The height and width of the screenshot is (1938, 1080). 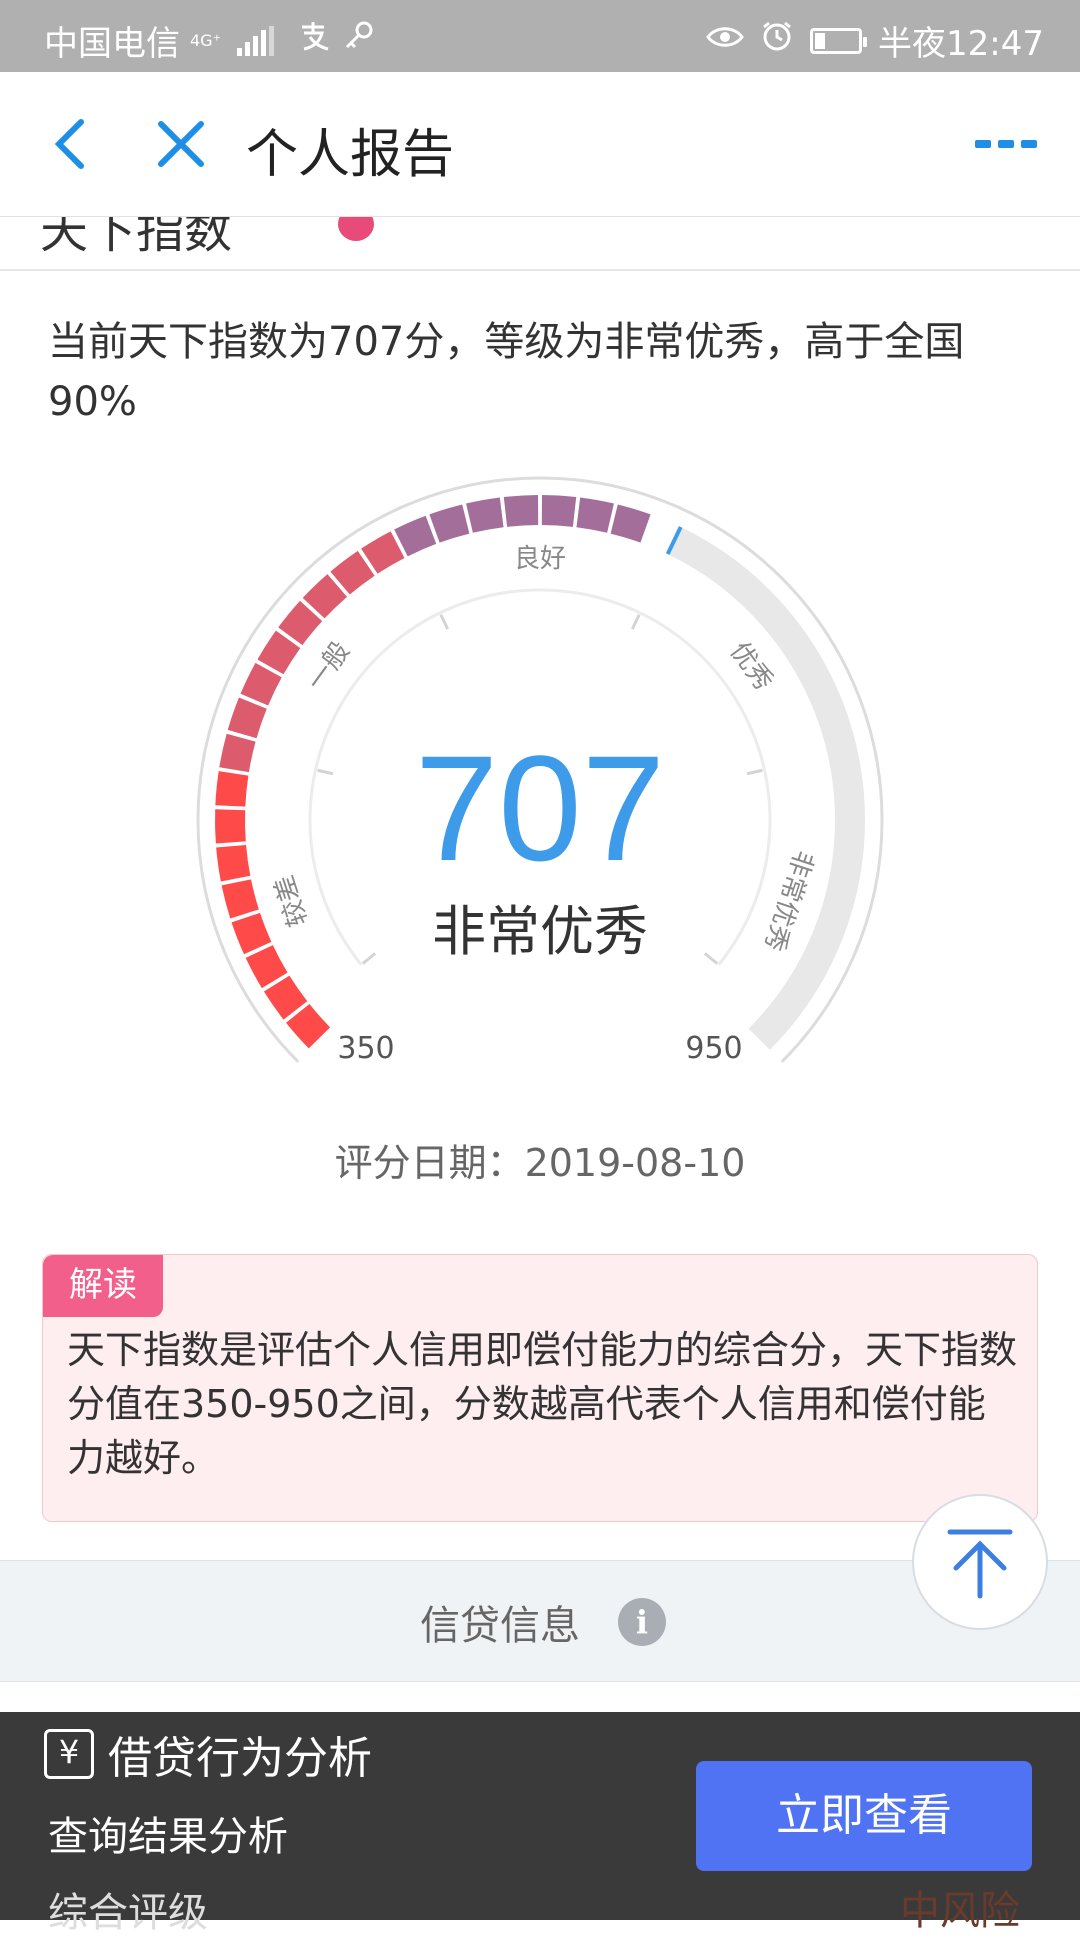 I want to click on arrow-up-icon, so click(x=980, y=1564).